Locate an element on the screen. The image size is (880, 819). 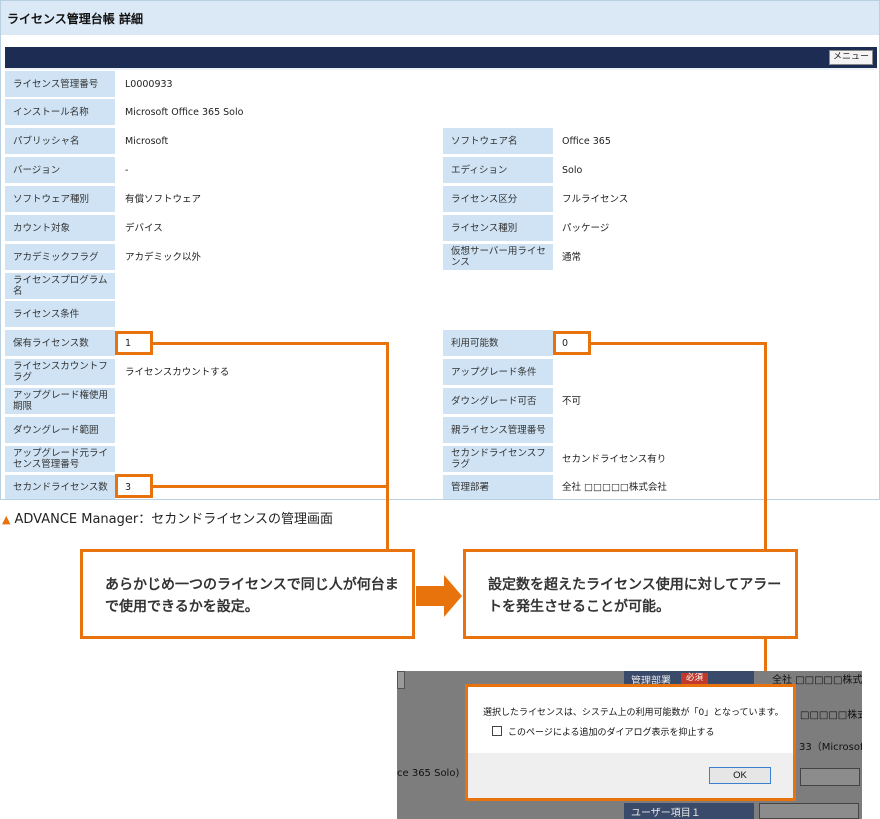
value-license-condition is located at coordinates (277, 314).